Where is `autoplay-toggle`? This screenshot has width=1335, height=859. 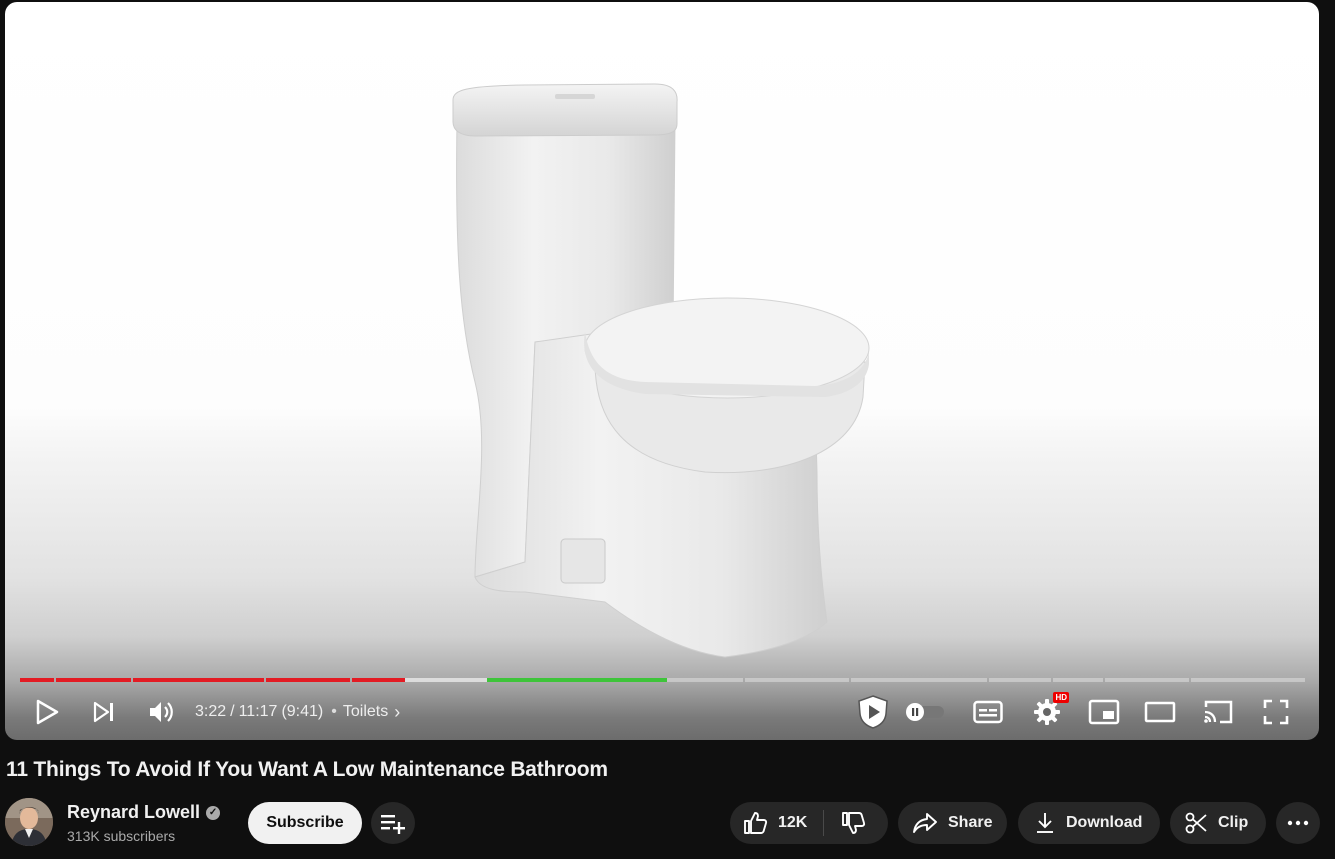
autoplay-toggle is located at coordinates (925, 712).